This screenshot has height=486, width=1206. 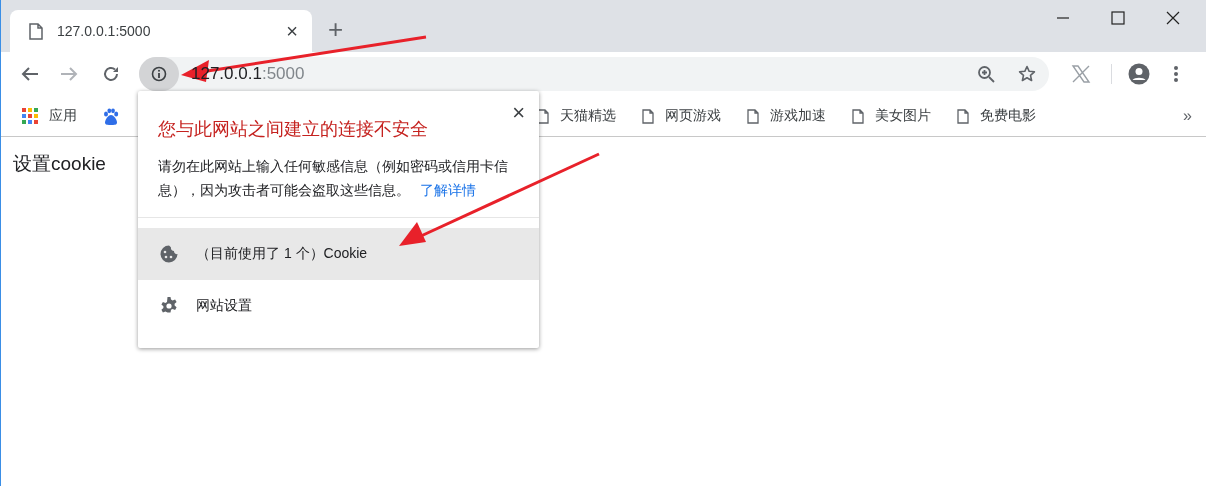 I want to click on apps-grid-icon, so click(x=30, y=116).